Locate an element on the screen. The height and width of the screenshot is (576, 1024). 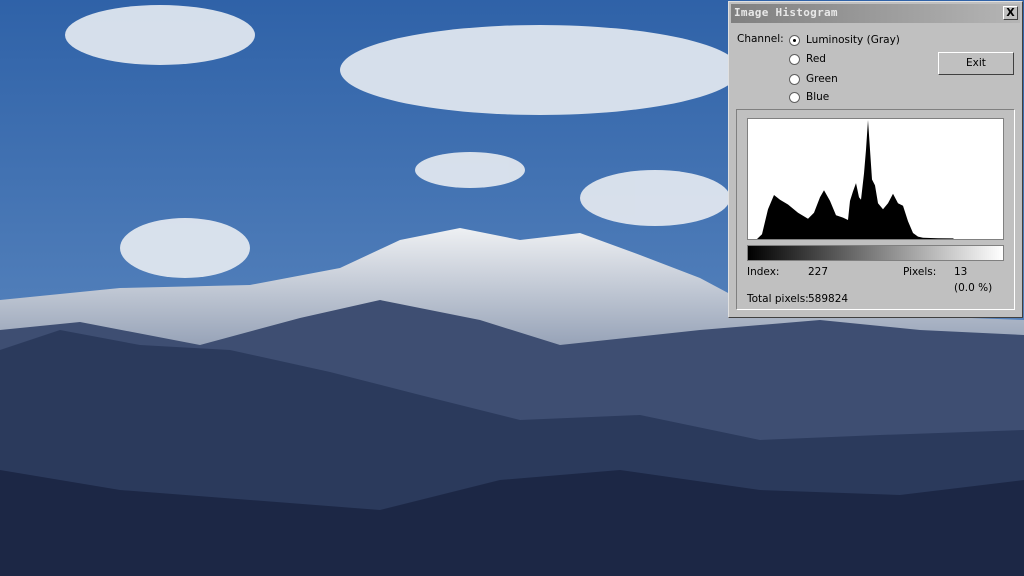
radio-blue: Blue is located at coordinates (809, 97).